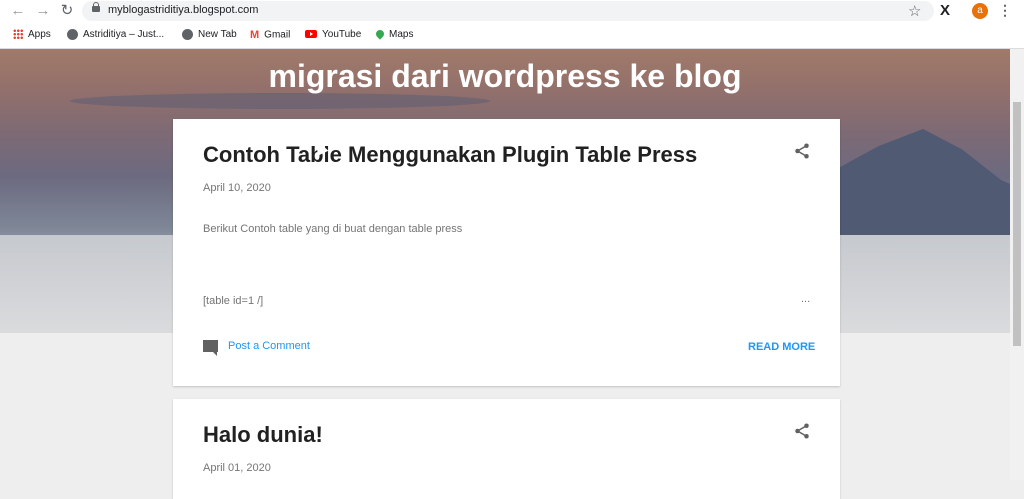  I want to click on post-date: April 01, 2020, so click(237, 468).